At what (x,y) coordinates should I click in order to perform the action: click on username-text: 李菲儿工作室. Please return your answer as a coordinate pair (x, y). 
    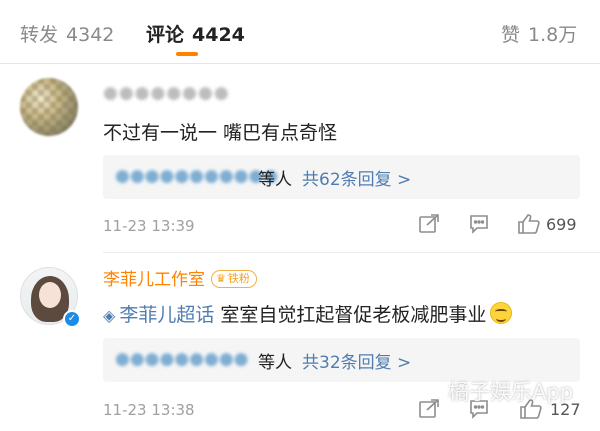
    Looking at the image, I should click on (154, 280).